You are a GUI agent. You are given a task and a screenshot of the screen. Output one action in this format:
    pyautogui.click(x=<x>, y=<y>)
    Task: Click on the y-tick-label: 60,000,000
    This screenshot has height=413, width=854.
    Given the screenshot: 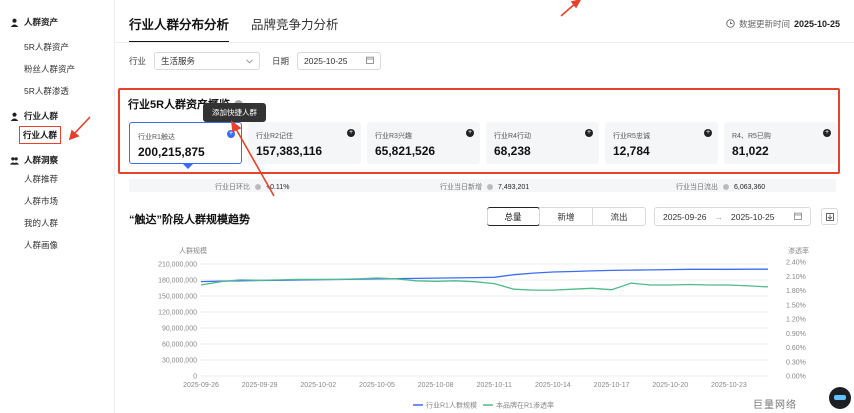 What is the action you would take?
    pyautogui.click(x=179, y=345)
    